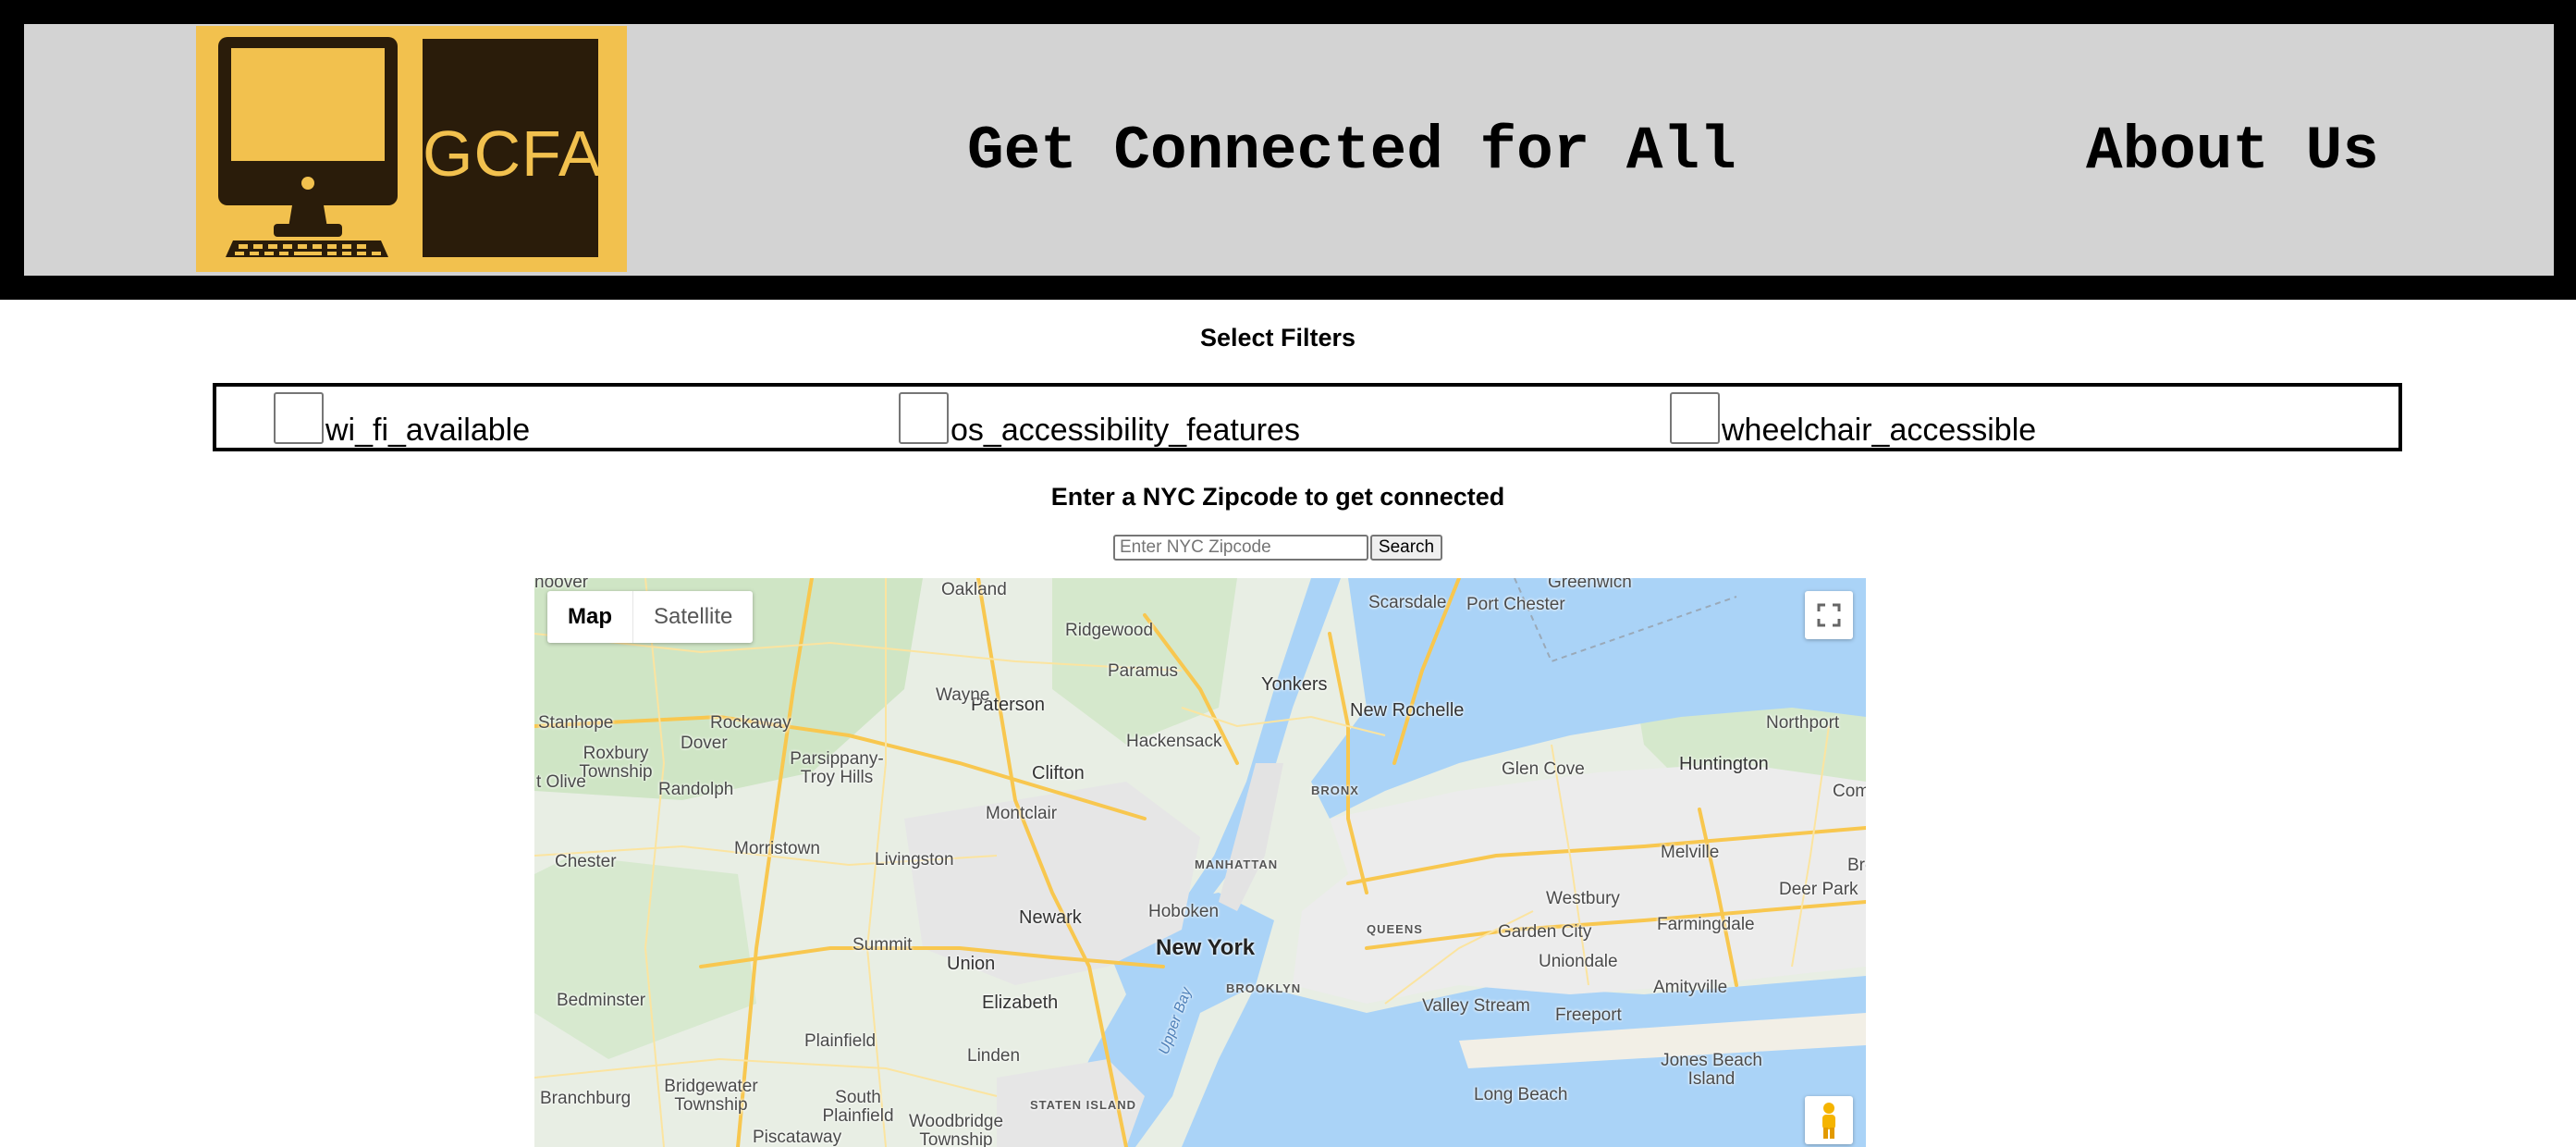 Image resolution: width=2576 pixels, height=1147 pixels. I want to click on map-label-manhattan: MANHATTAN, so click(1237, 864).